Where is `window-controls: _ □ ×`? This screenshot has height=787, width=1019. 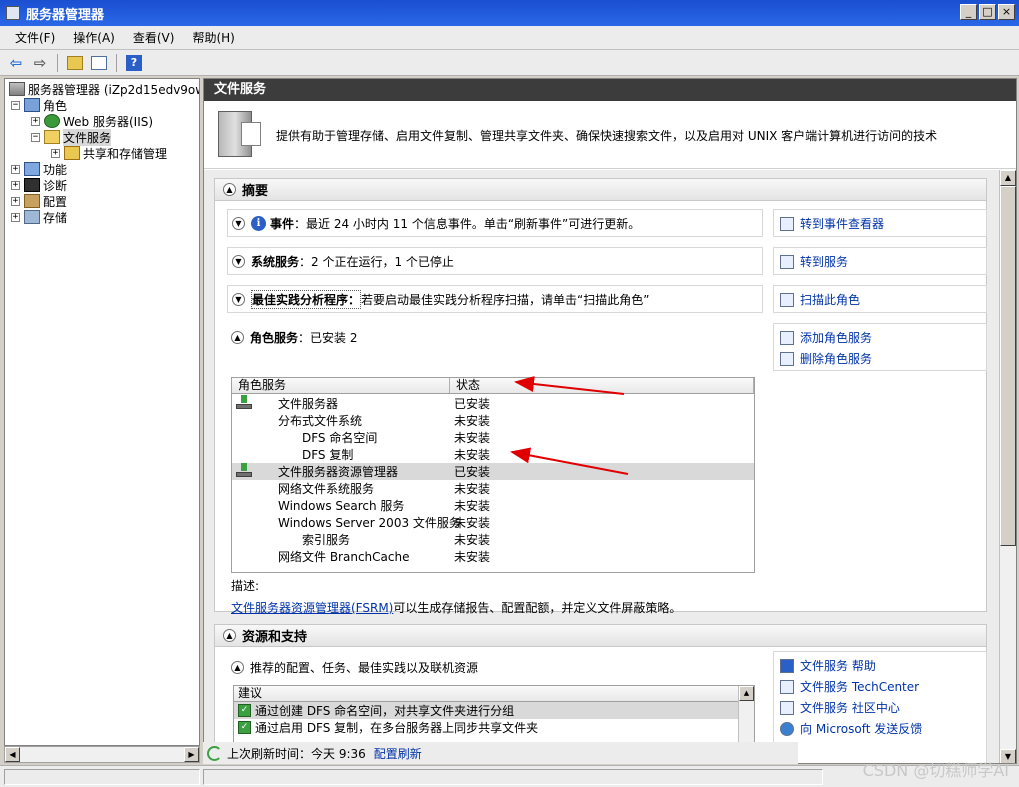 window-controls: _ □ × is located at coordinates (987, 12).